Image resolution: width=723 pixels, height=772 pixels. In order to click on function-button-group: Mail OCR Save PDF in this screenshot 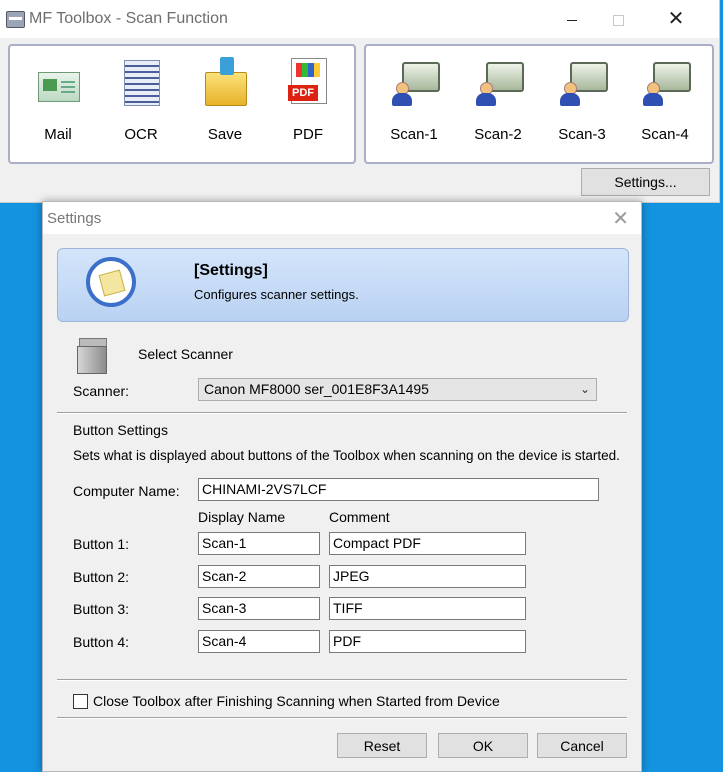, I will do `click(182, 104)`.